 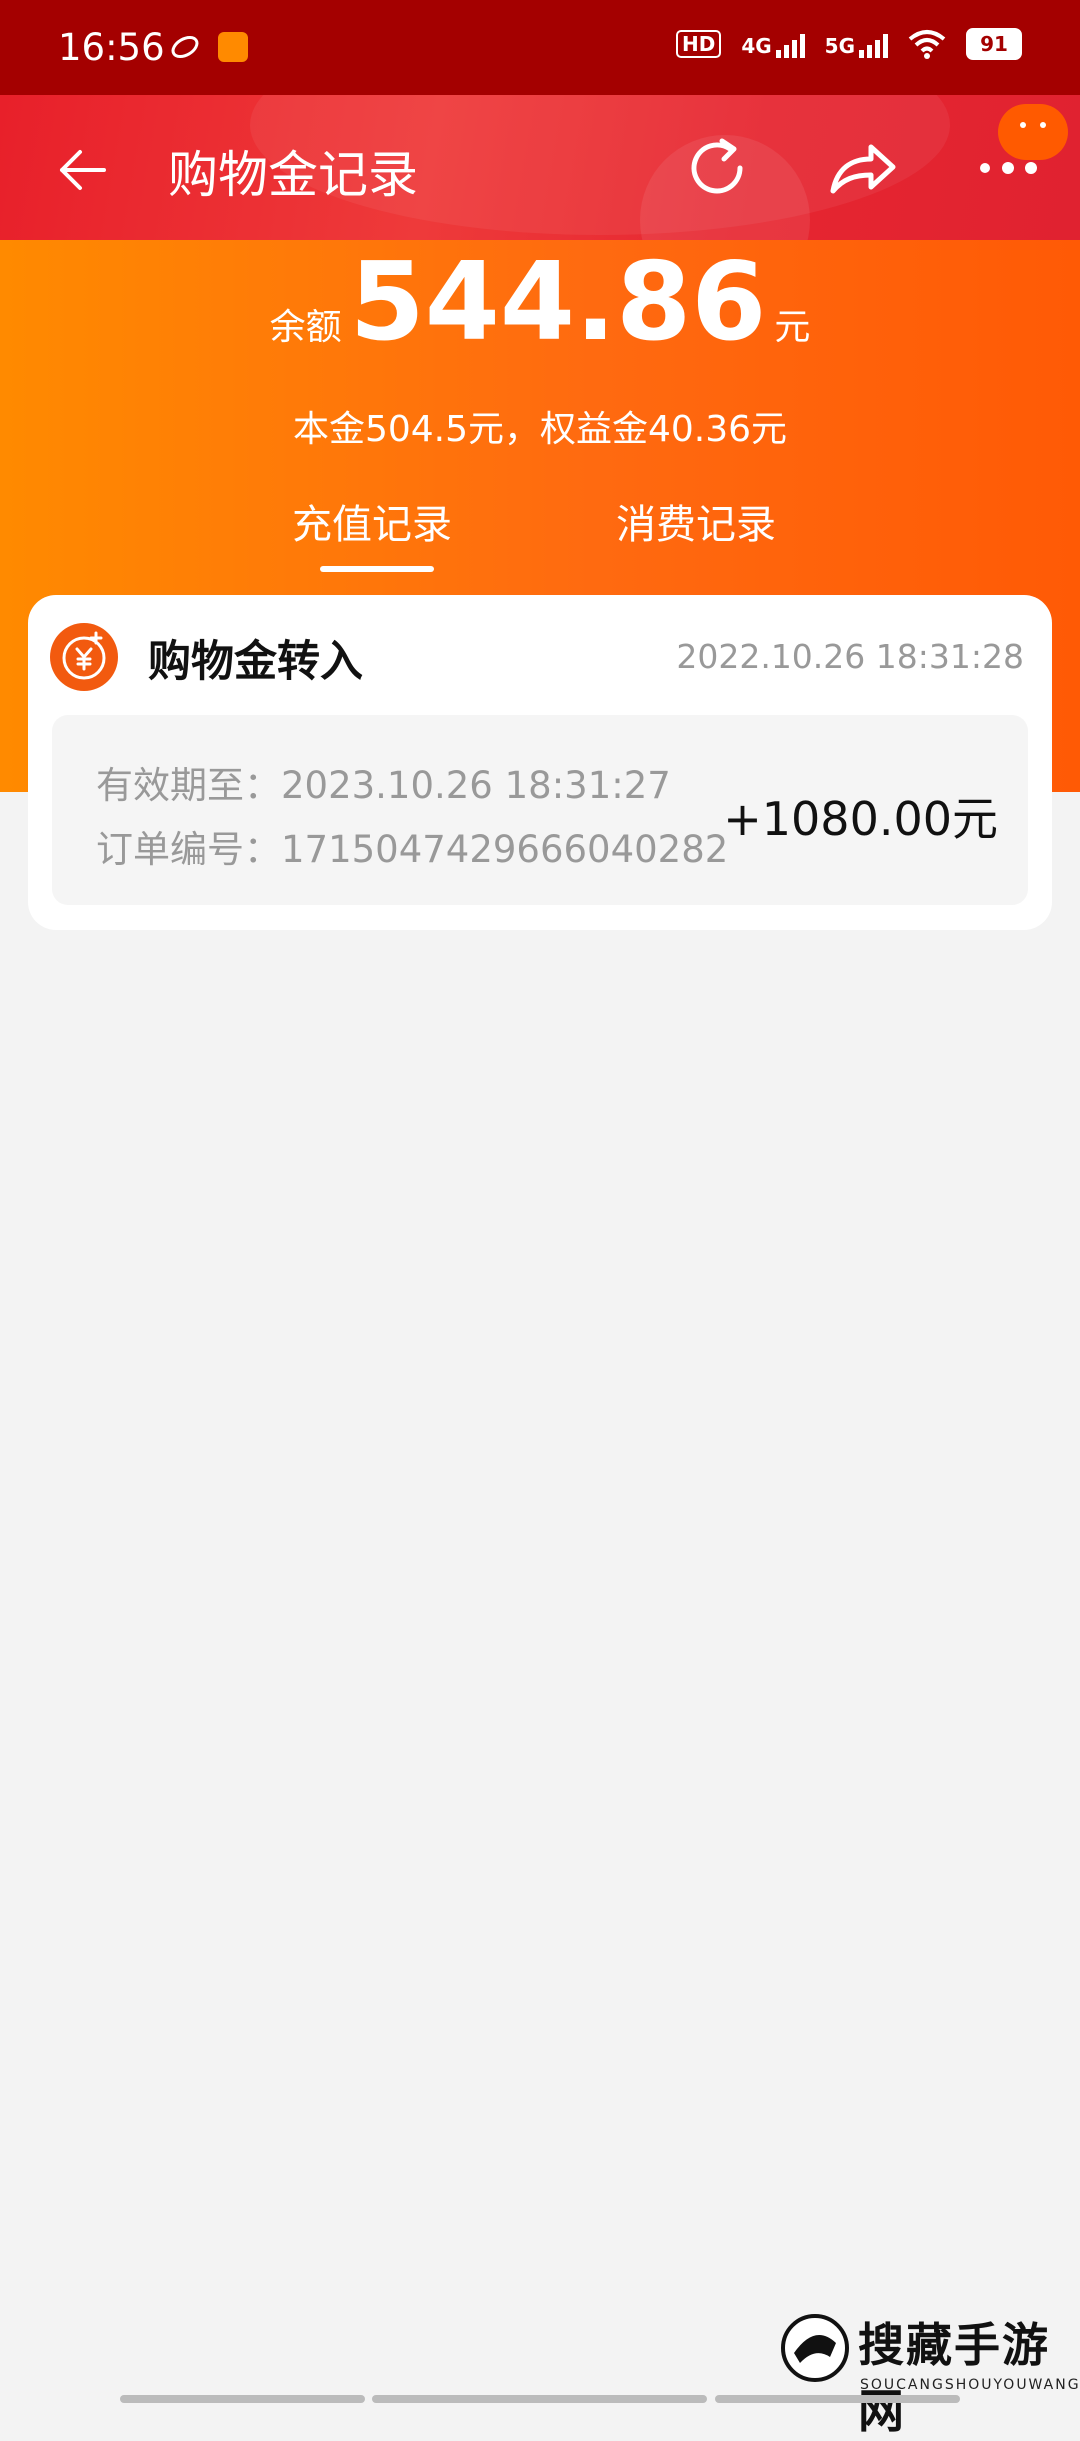 I want to click on status-bar: 16:56 HD 4G 5G 91, so click(x=540, y=47).